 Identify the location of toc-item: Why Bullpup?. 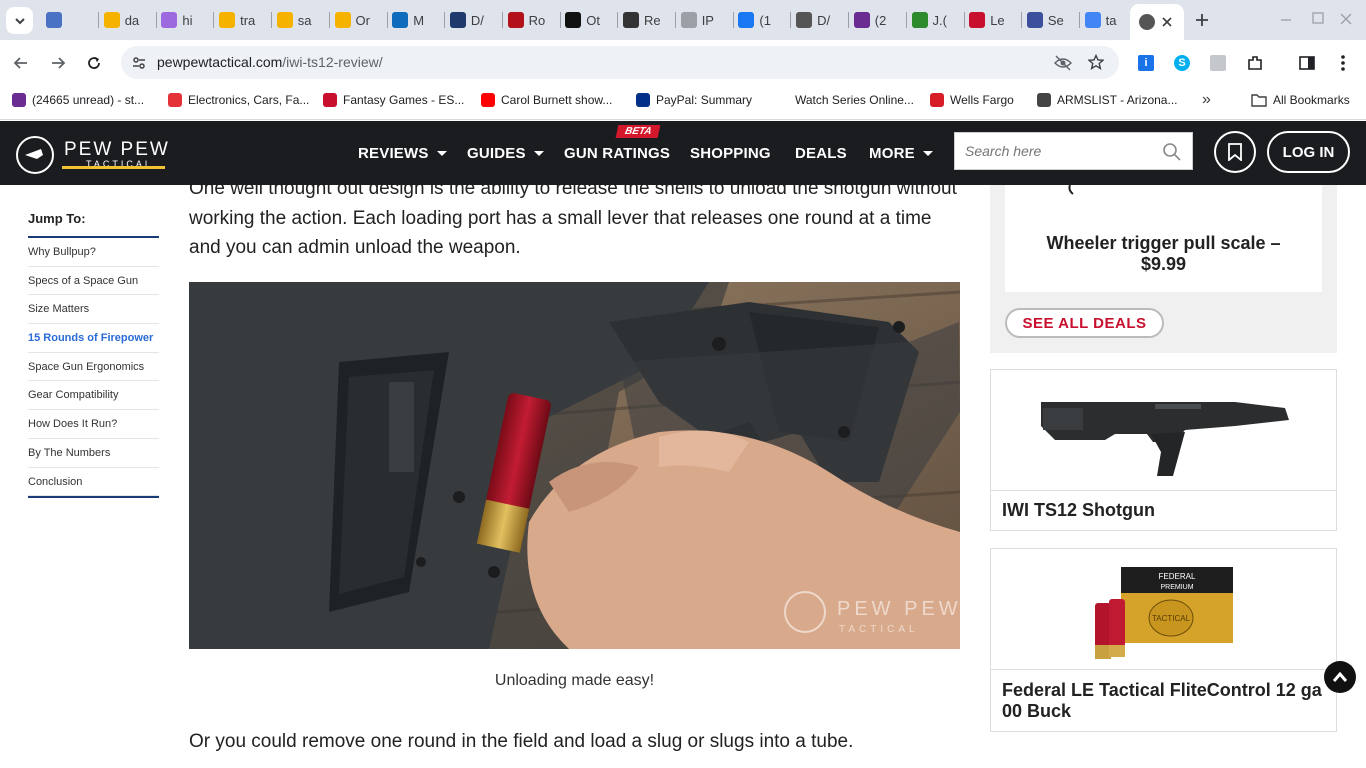
(93, 252).